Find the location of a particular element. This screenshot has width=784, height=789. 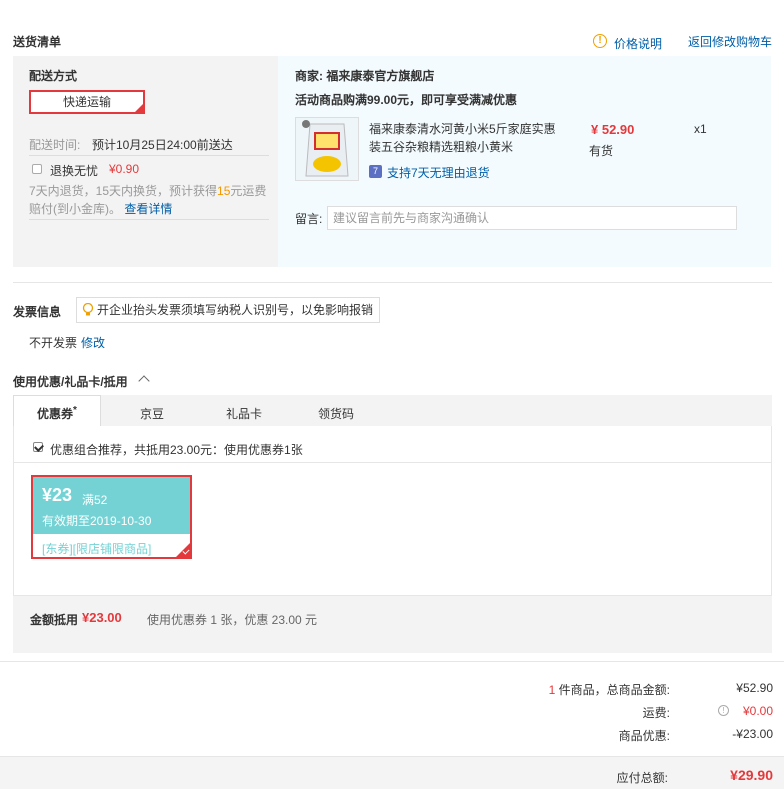

deduction-label: 金额抵用 is located at coordinates (54, 620).